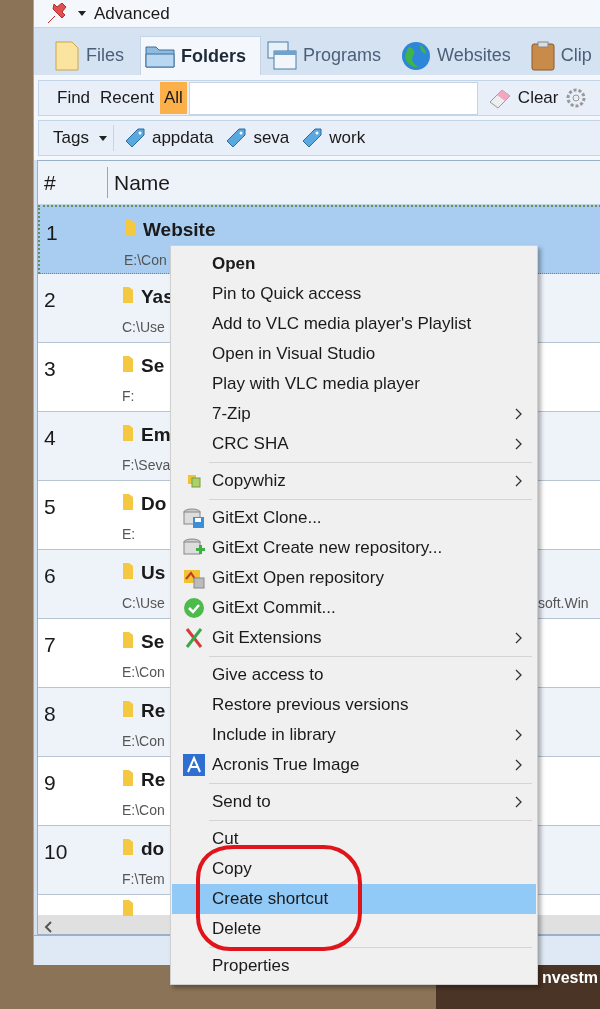  I want to click on tag-button: appdata, so click(168, 138).